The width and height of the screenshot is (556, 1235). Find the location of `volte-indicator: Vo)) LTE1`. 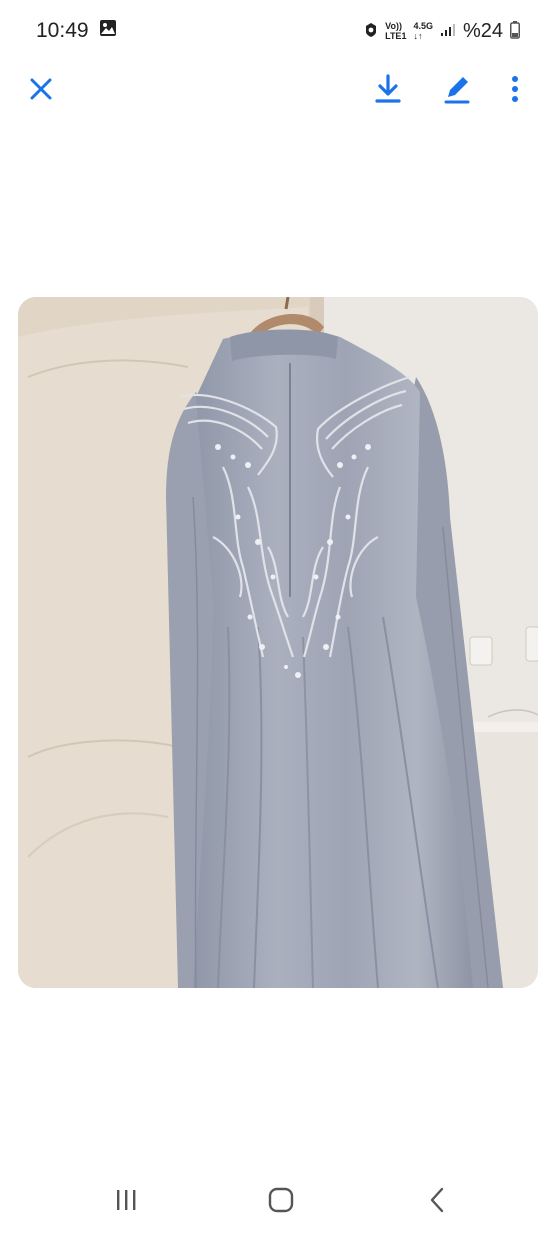

volte-indicator: Vo)) LTE1 is located at coordinates (395, 31).